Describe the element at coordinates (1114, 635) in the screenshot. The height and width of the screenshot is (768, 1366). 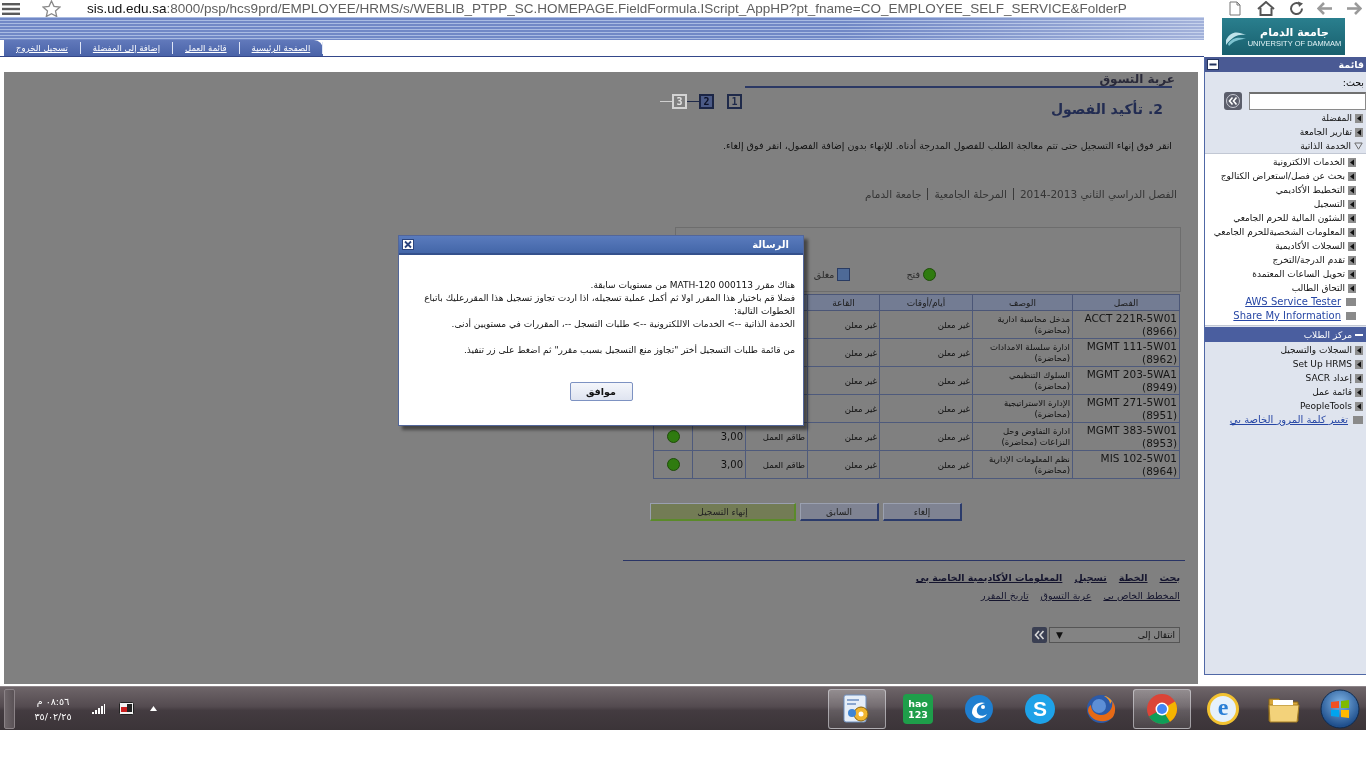
I see `jump-dropdown: انتقال إلى ▼` at that location.